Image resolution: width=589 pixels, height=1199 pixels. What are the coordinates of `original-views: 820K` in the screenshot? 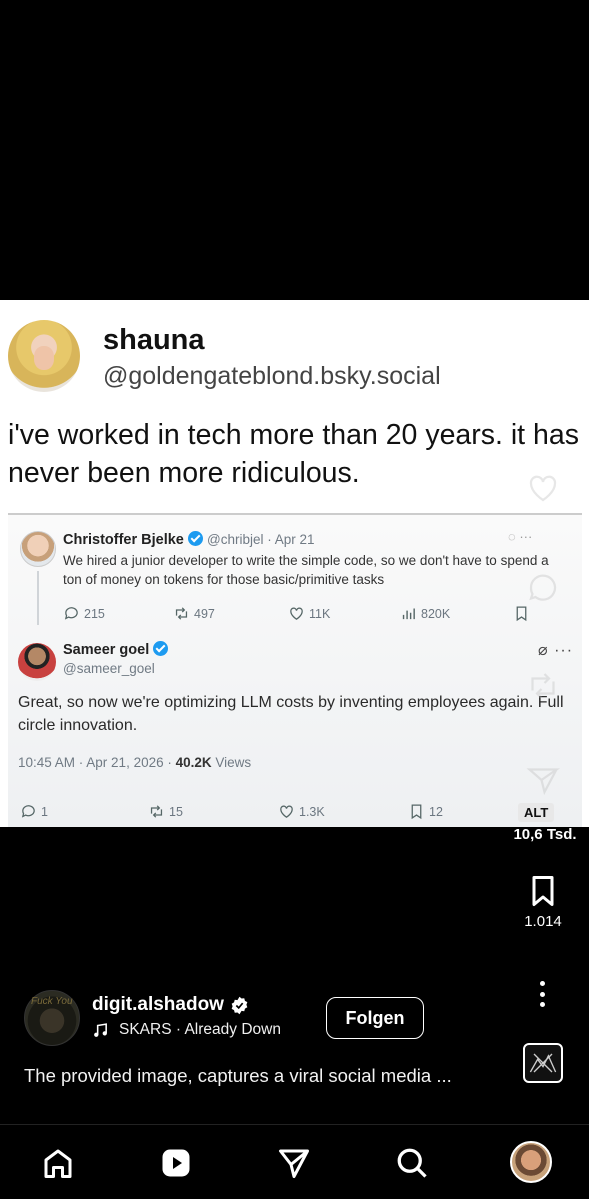 It's located at (425, 613).